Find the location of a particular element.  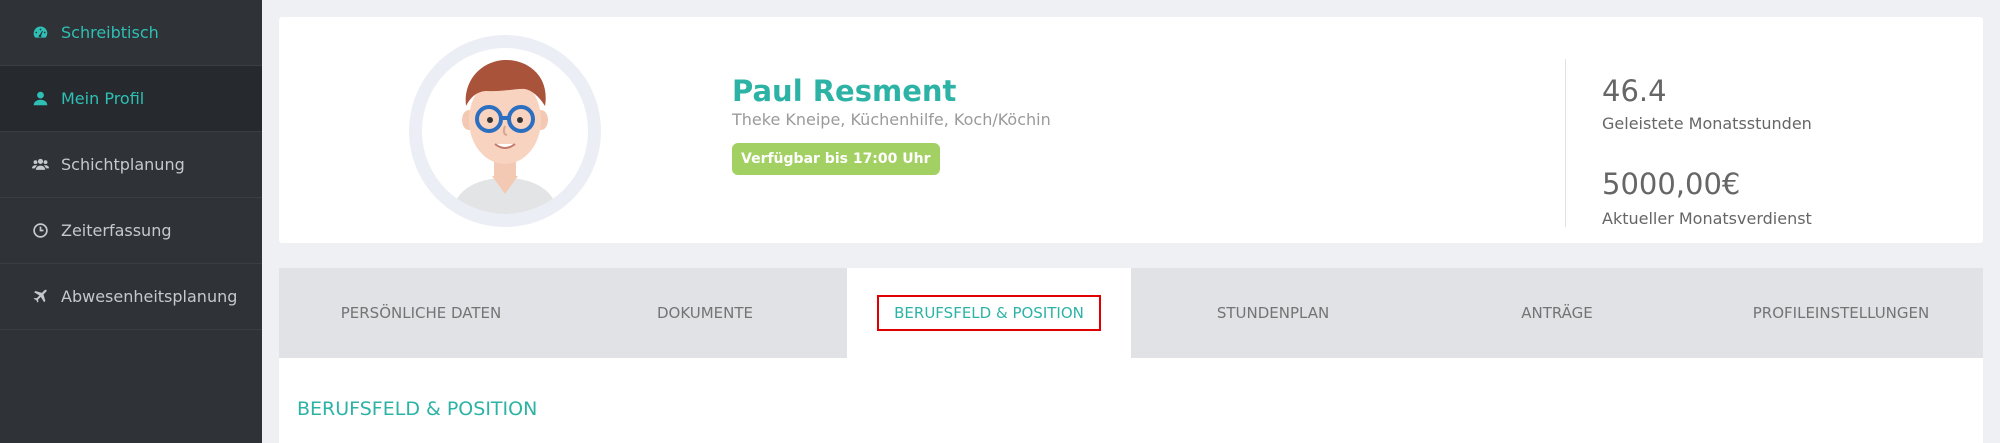

tab-stundenplan: STUNDENPLAN is located at coordinates (1273, 313).